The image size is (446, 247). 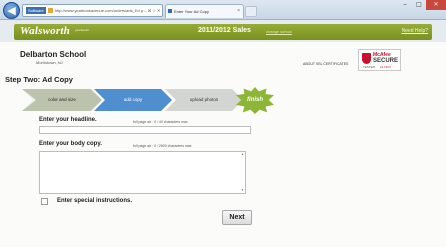 I want to click on back-arrow-icon: ◀, so click(x=11, y=10).